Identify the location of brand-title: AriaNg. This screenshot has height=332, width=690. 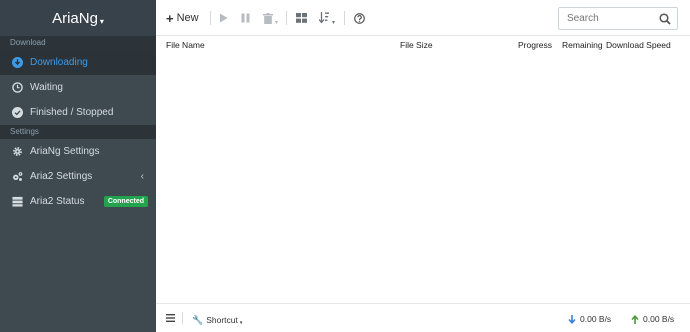
(75, 18).